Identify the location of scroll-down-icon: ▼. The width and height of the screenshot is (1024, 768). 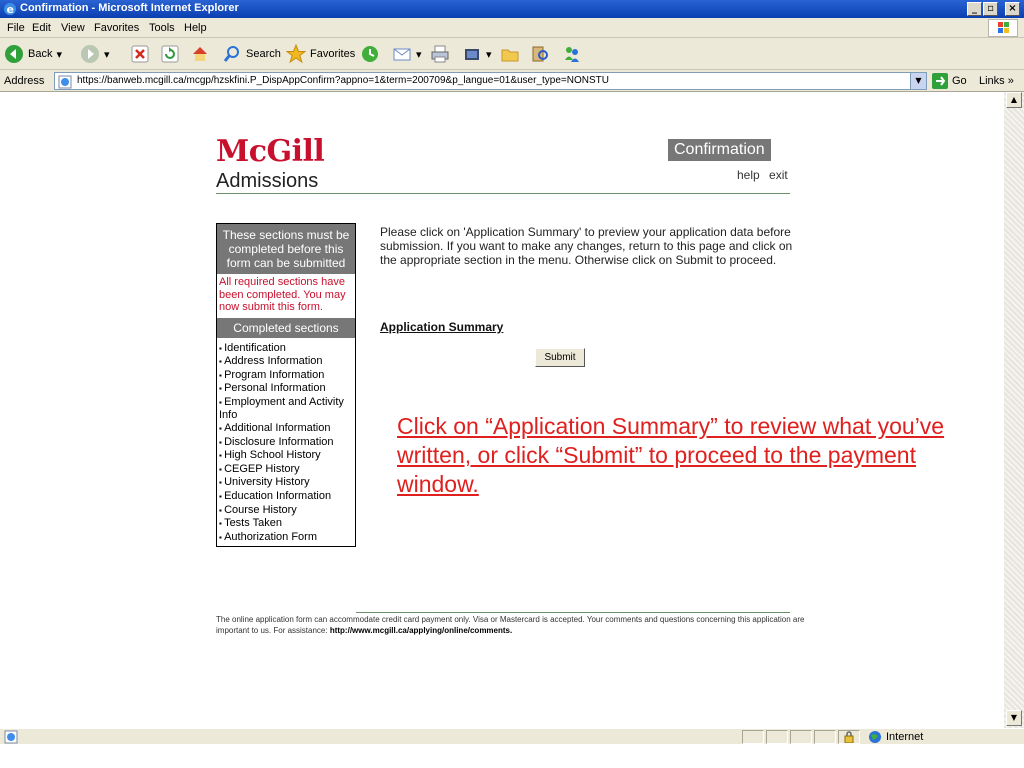
(1014, 718).